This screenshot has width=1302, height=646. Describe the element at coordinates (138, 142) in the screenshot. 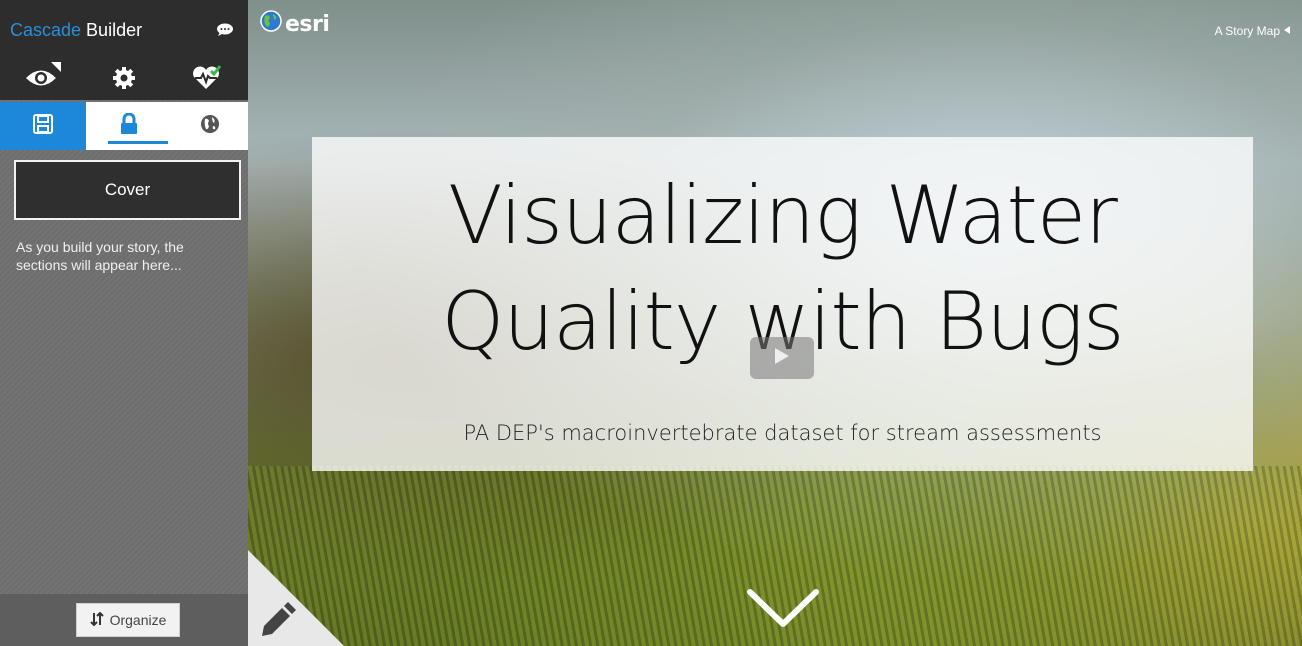

I see `active-tab-underline` at that location.